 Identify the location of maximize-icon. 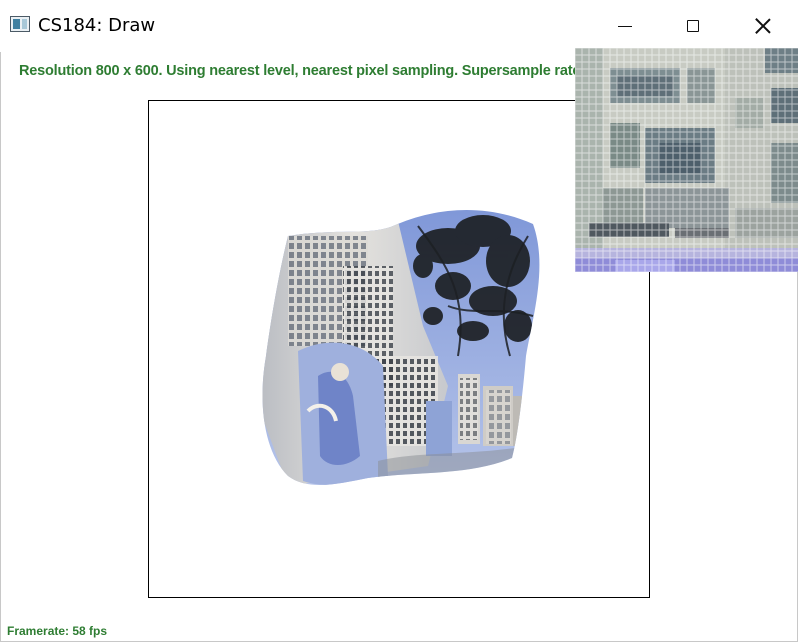
(693, 26).